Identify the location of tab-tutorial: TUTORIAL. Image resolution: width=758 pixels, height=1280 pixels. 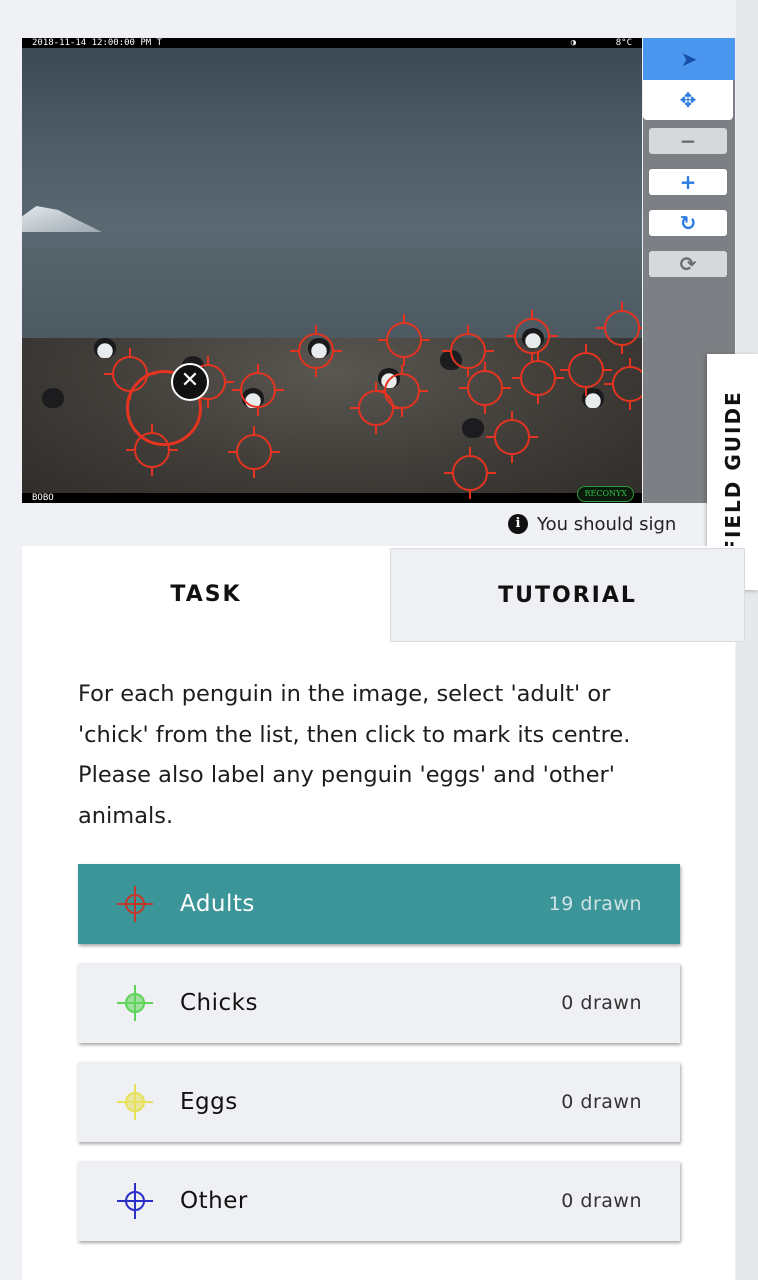
(567, 595).